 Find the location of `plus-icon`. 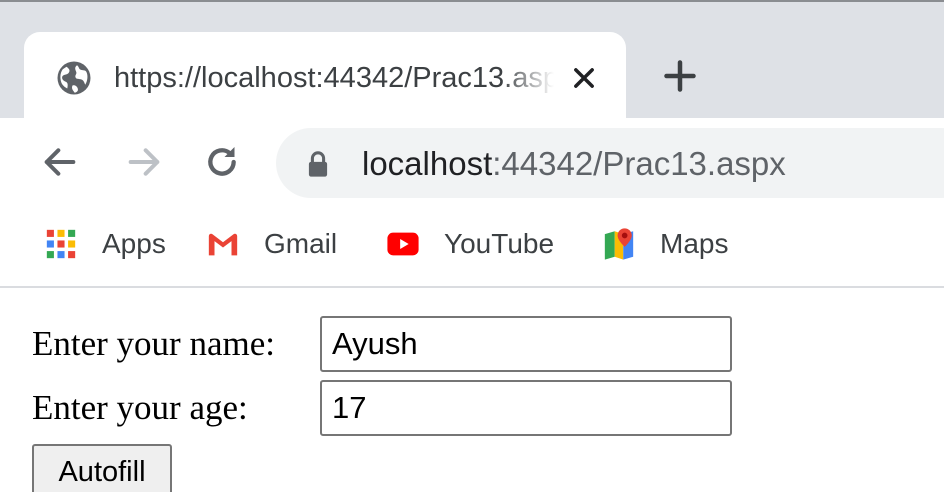

plus-icon is located at coordinates (680, 76).